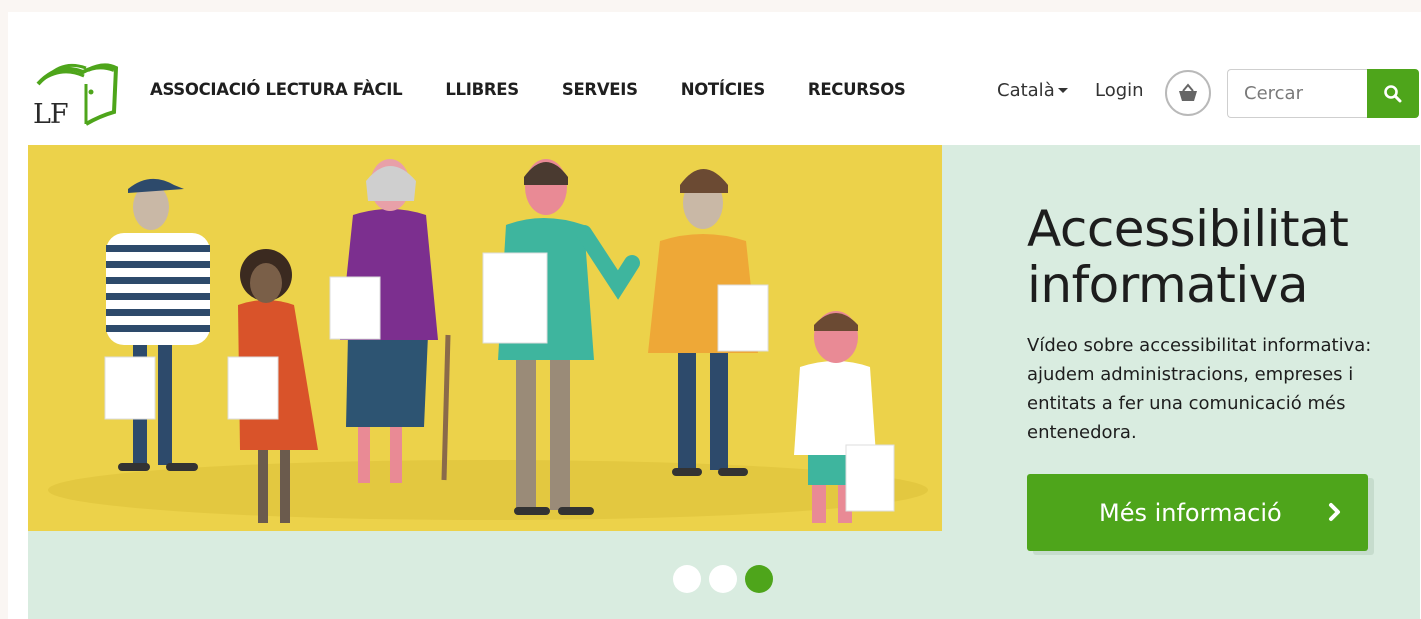 Image resolution: width=1421 pixels, height=619 pixels. I want to click on nav-item-associacio: ASSOCIACIÓ LECTURA FÀCIL, so click(276, 89).